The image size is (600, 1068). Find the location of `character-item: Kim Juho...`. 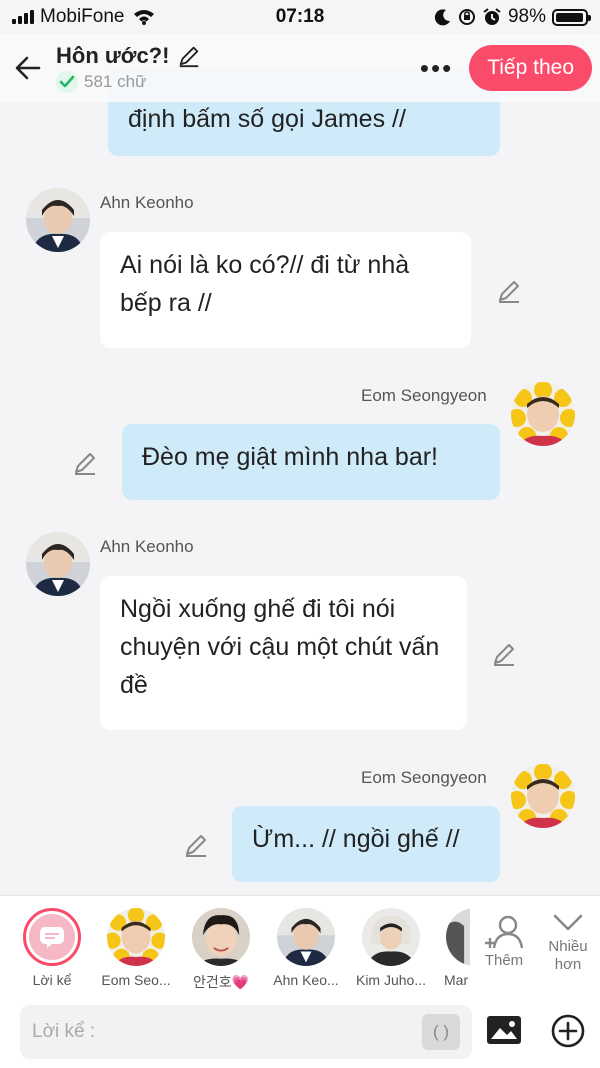

character-item: Kim Juho... is located at coordinates (391, 948).